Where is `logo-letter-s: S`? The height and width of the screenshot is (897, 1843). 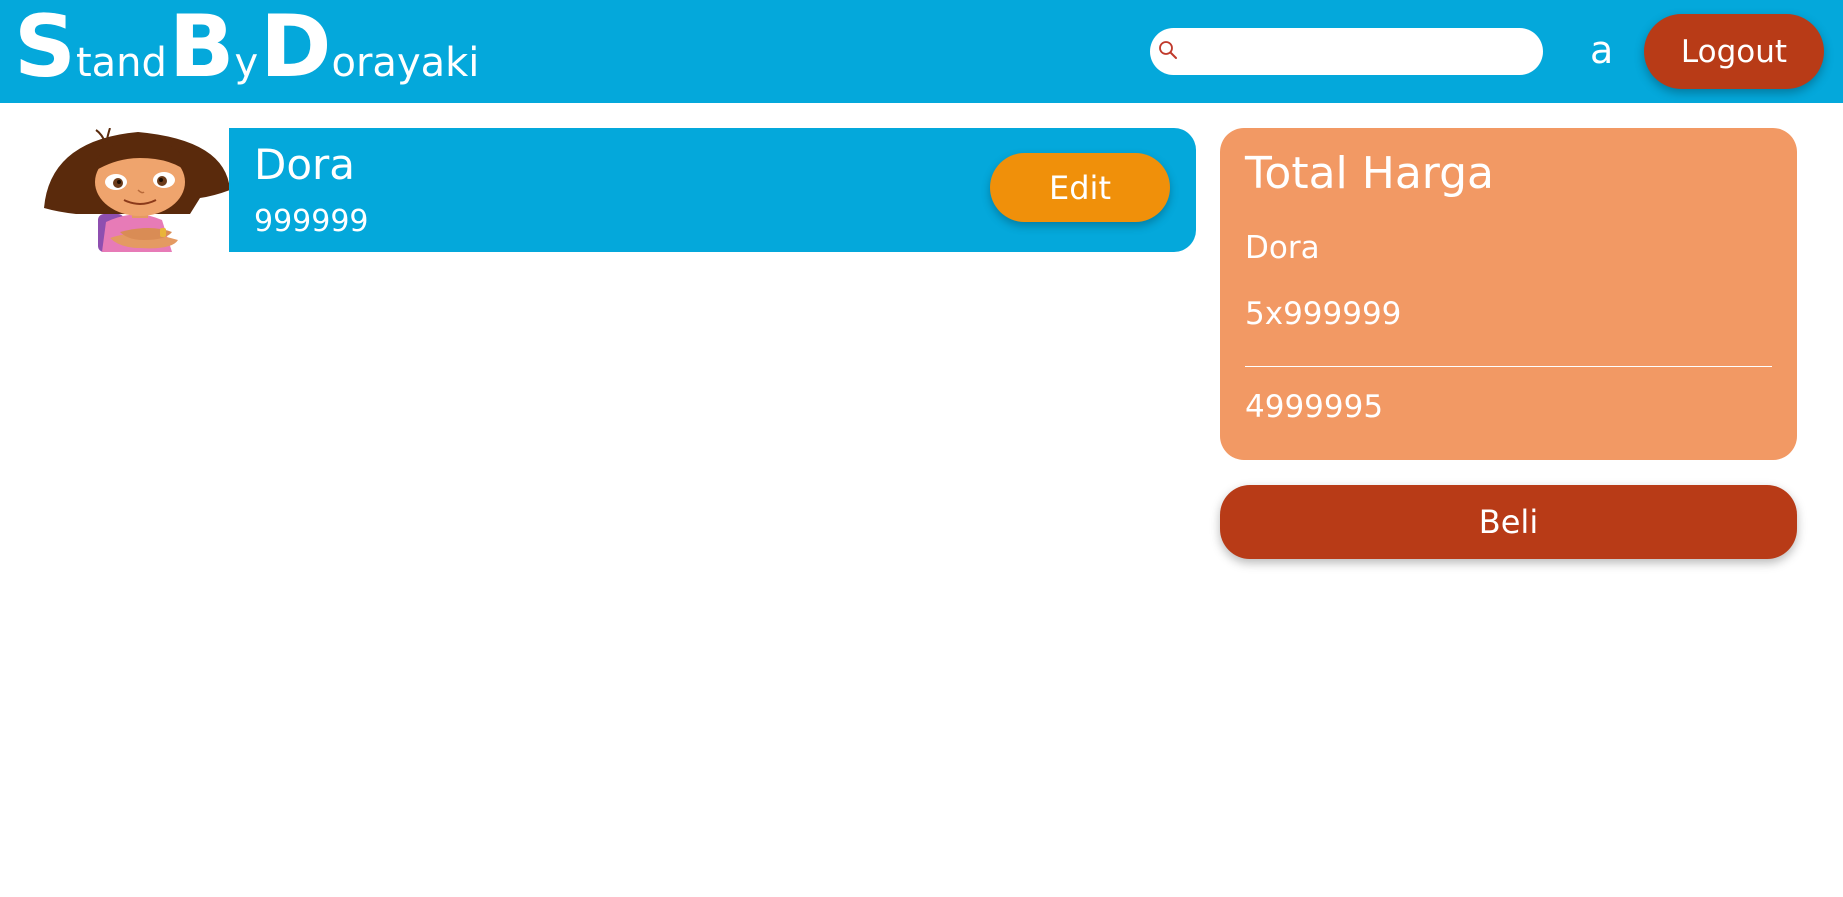 logo-letter-s: S is located at coordinates (45, 48).